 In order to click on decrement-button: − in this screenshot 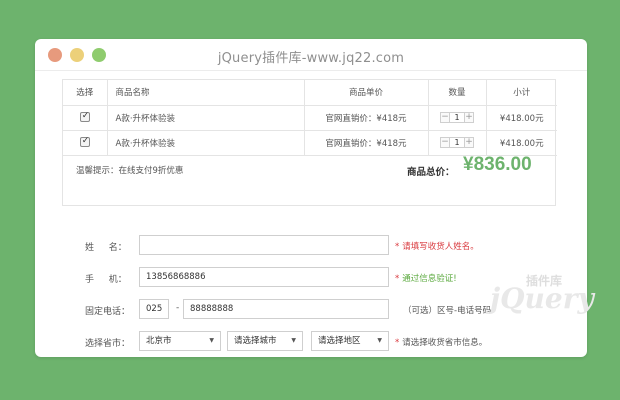, I will do `click(445, 117)`.